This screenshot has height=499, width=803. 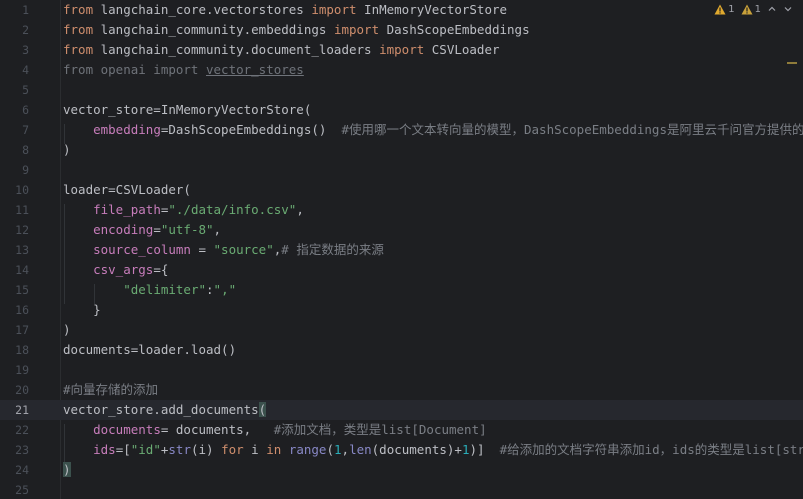 I want to click on code-token: :, so click(x=210, y=289).